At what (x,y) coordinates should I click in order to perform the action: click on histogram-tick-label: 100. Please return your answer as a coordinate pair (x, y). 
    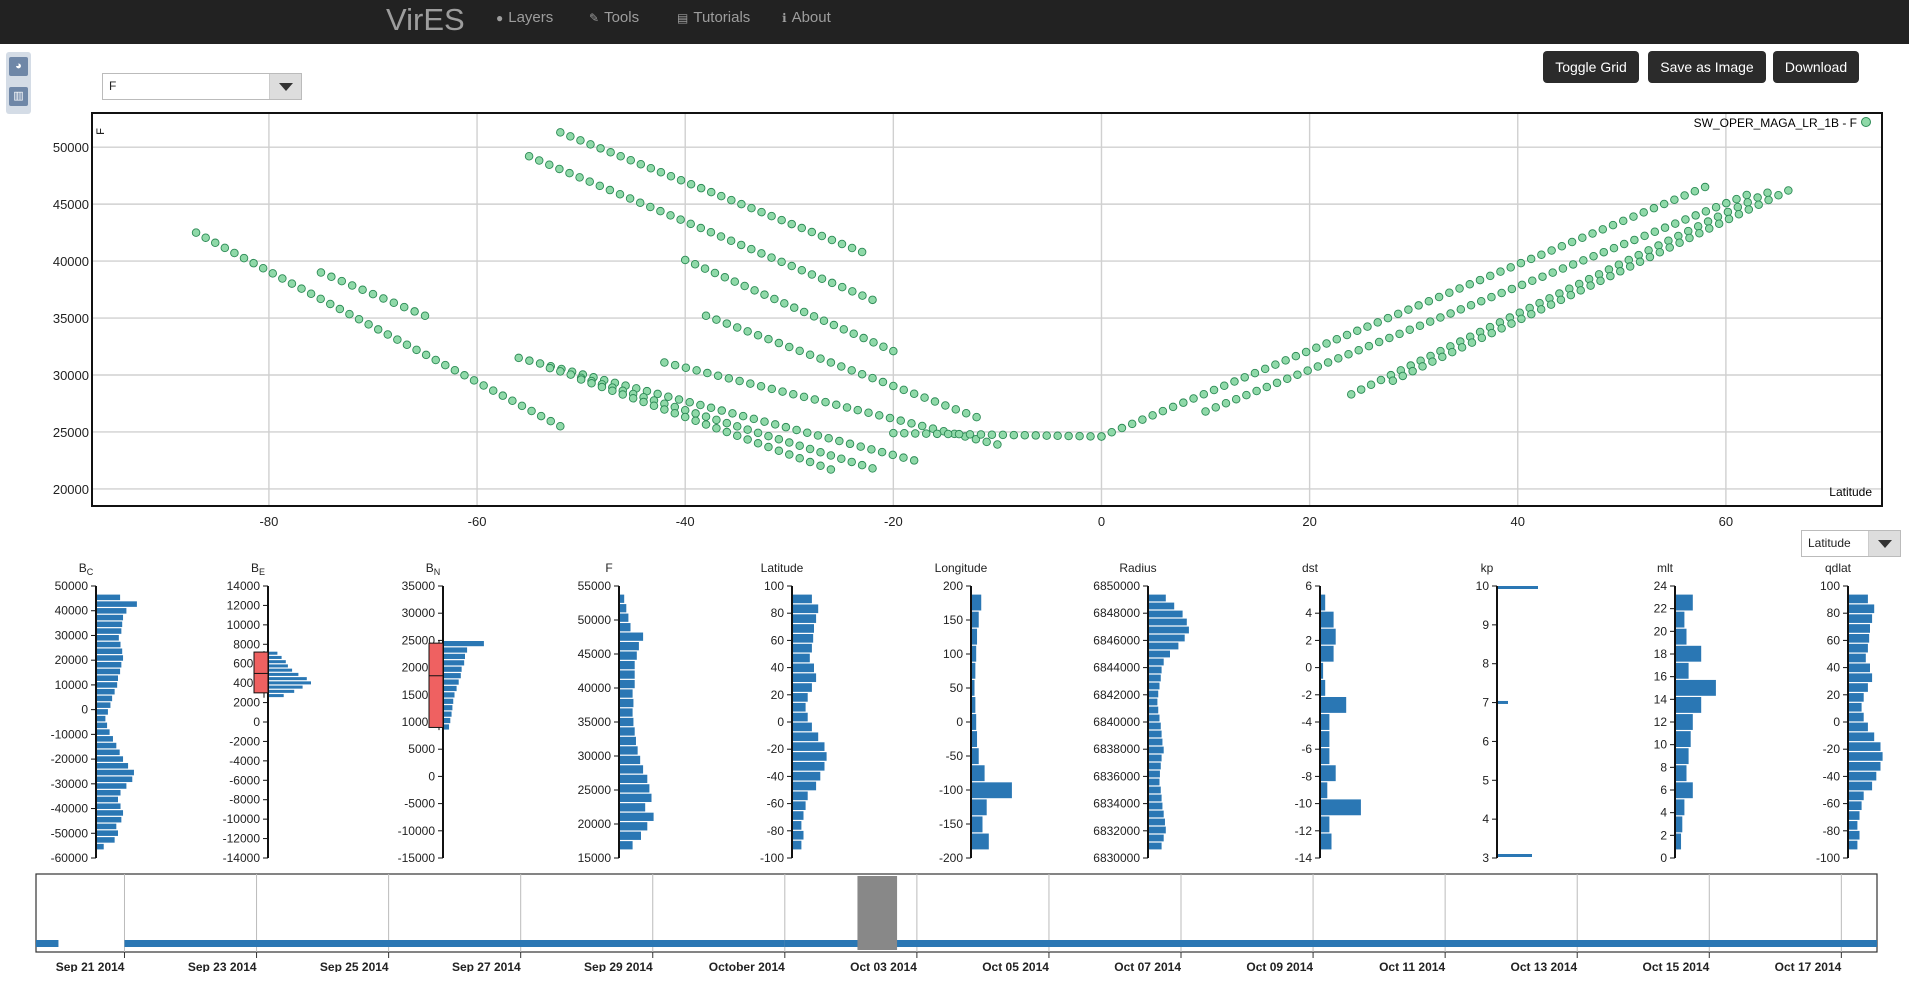
    Looking at the image, I should click on (953, 654).